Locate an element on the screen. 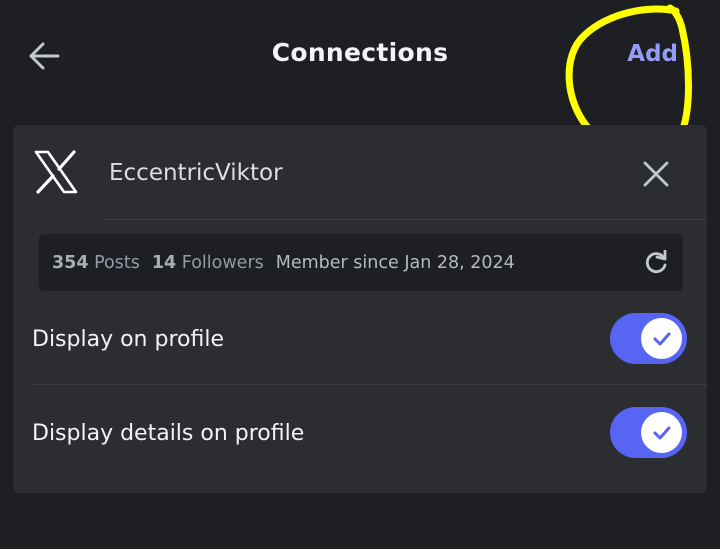 This screenshot has width=720, height=549. page-title: Connections is located at coordinates (360, 52).